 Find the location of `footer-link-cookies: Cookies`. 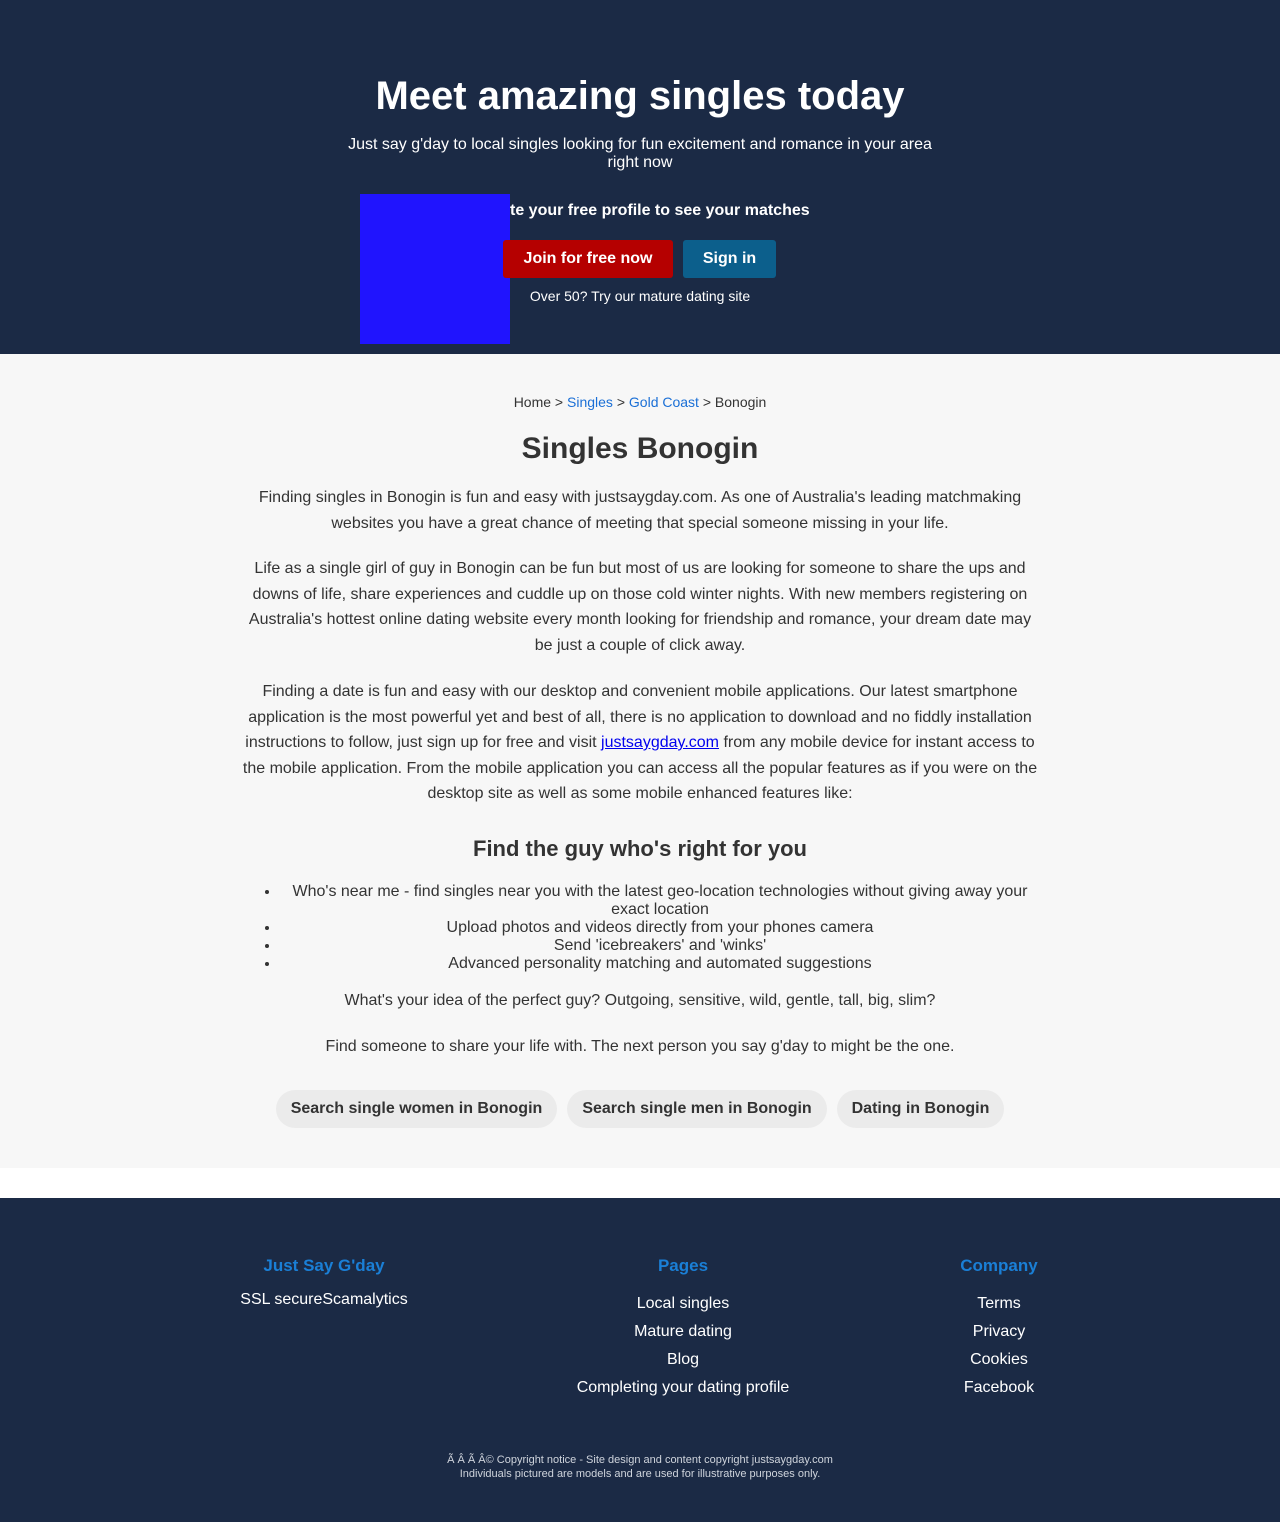

footer-link-cookies: Cookies is located at coordinates (999, 1360).